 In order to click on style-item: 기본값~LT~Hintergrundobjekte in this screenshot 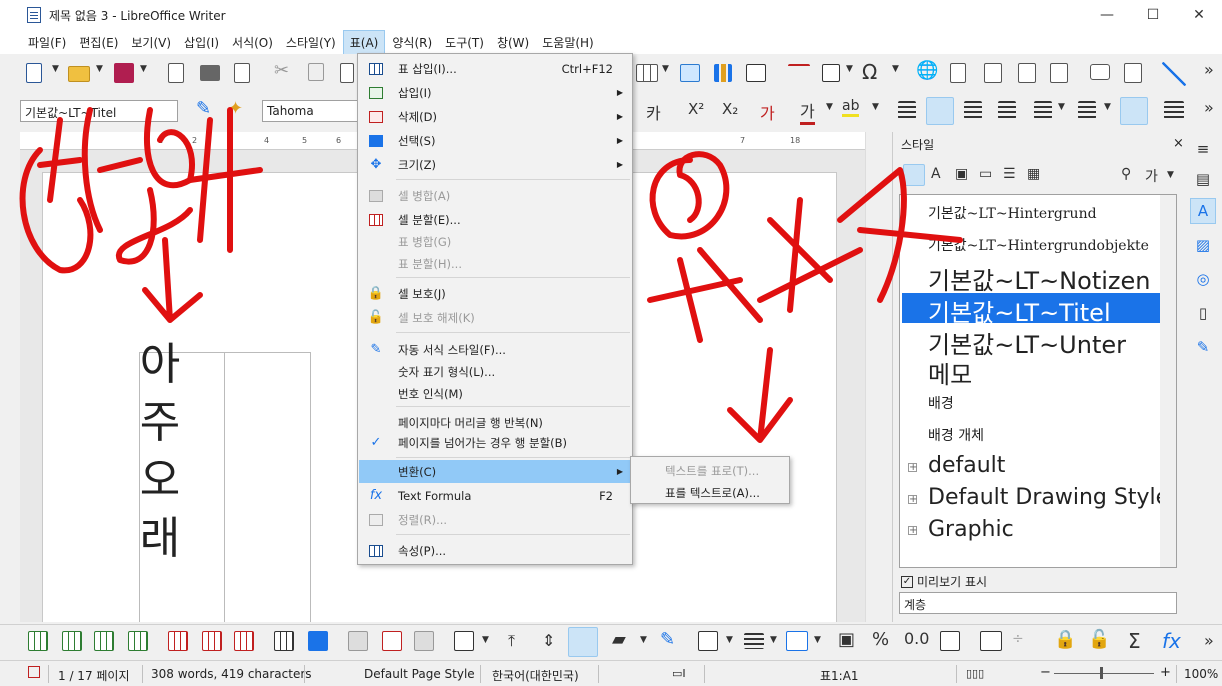, I will do `click(1038, 245)`.